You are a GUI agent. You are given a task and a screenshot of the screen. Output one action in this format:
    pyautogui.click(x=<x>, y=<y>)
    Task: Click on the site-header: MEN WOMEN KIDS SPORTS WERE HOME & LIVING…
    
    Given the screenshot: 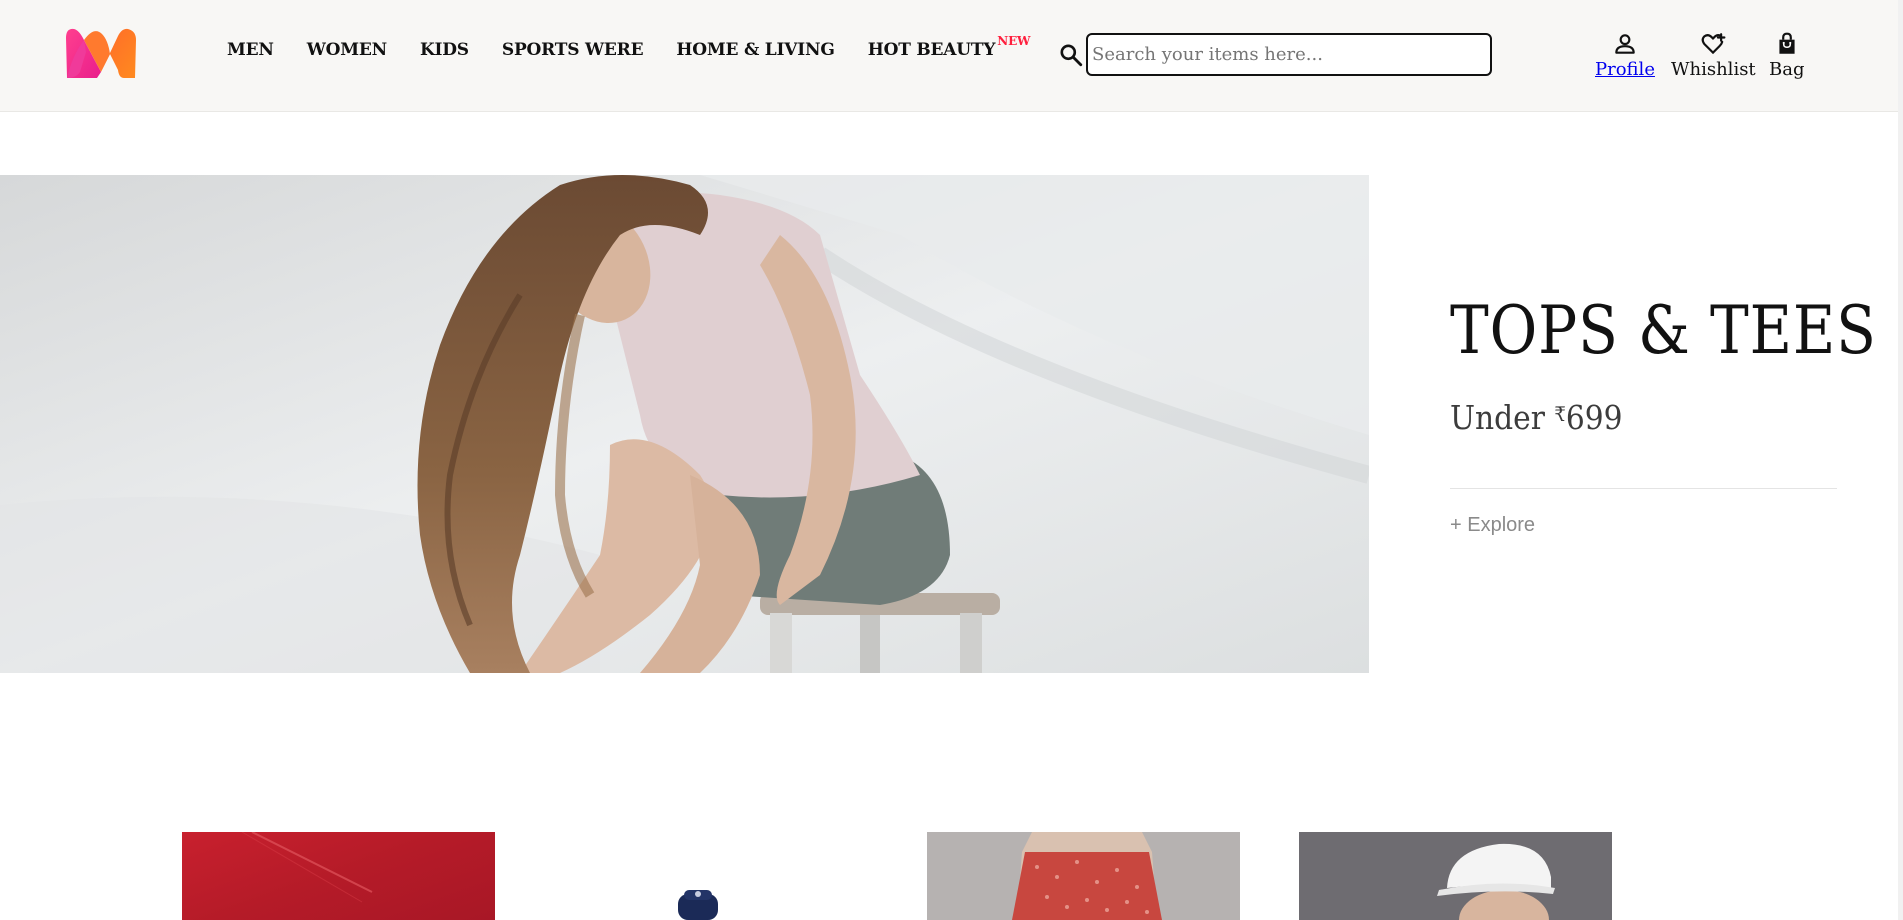 What is the action you would take?
    pyautogui.click(x=949, y=56)
    